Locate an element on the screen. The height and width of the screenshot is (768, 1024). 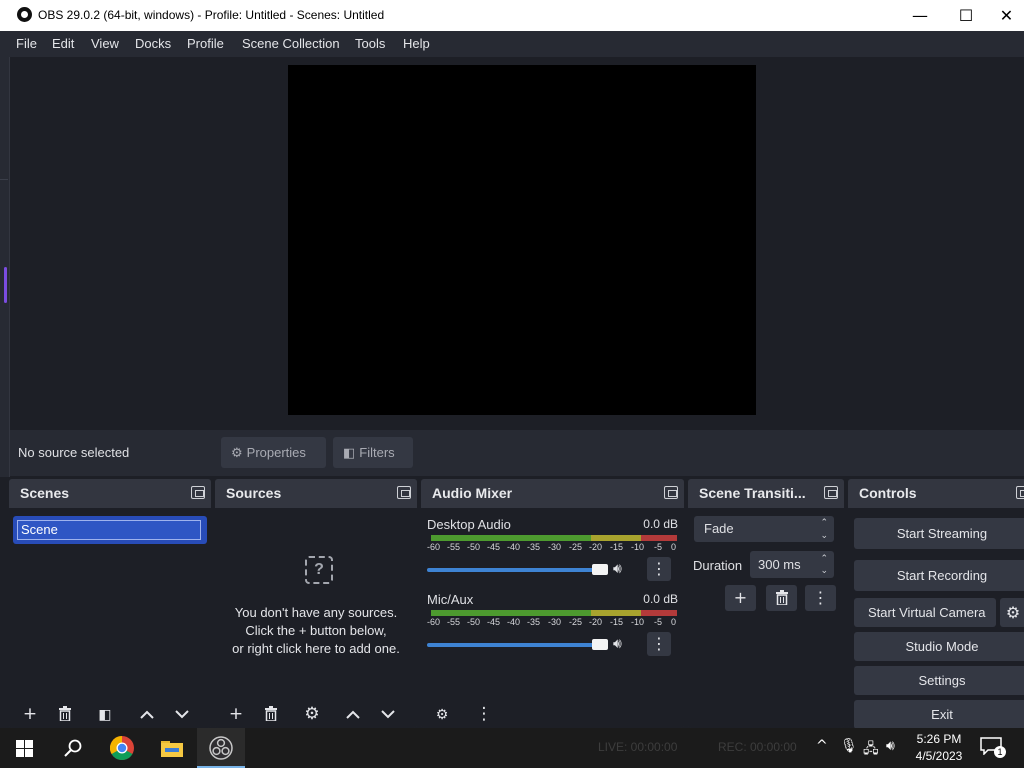
menu-edit: Edit is located at coordinates (63, 43).